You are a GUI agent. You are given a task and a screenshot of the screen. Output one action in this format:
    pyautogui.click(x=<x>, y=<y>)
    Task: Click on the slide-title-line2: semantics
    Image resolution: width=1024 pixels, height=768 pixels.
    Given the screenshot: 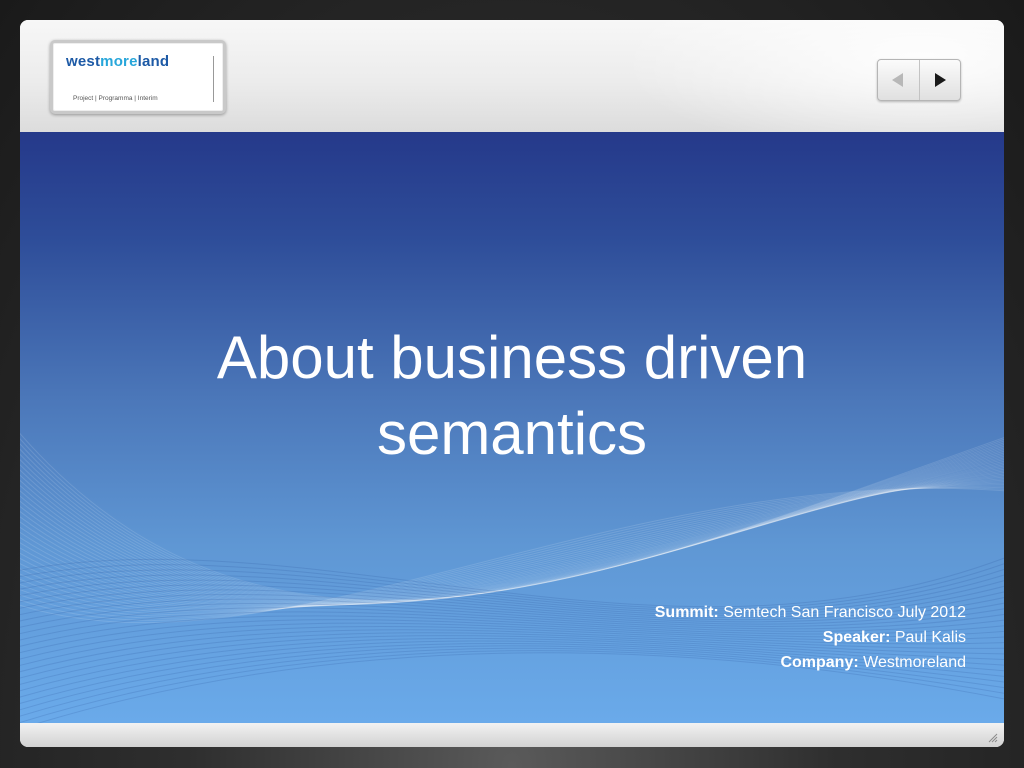 What is the action you would take?
    pyautogui.click(x=512, y=433)
    